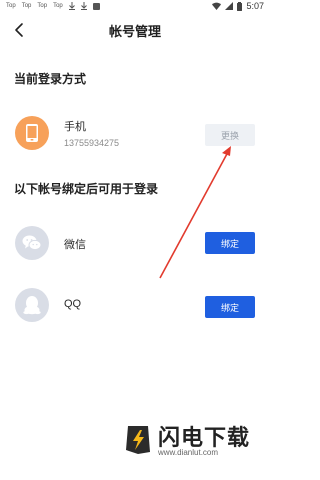 The height and width of the screenshot is (480, 320). I want to click on phone-avatar, so click(32, 133).